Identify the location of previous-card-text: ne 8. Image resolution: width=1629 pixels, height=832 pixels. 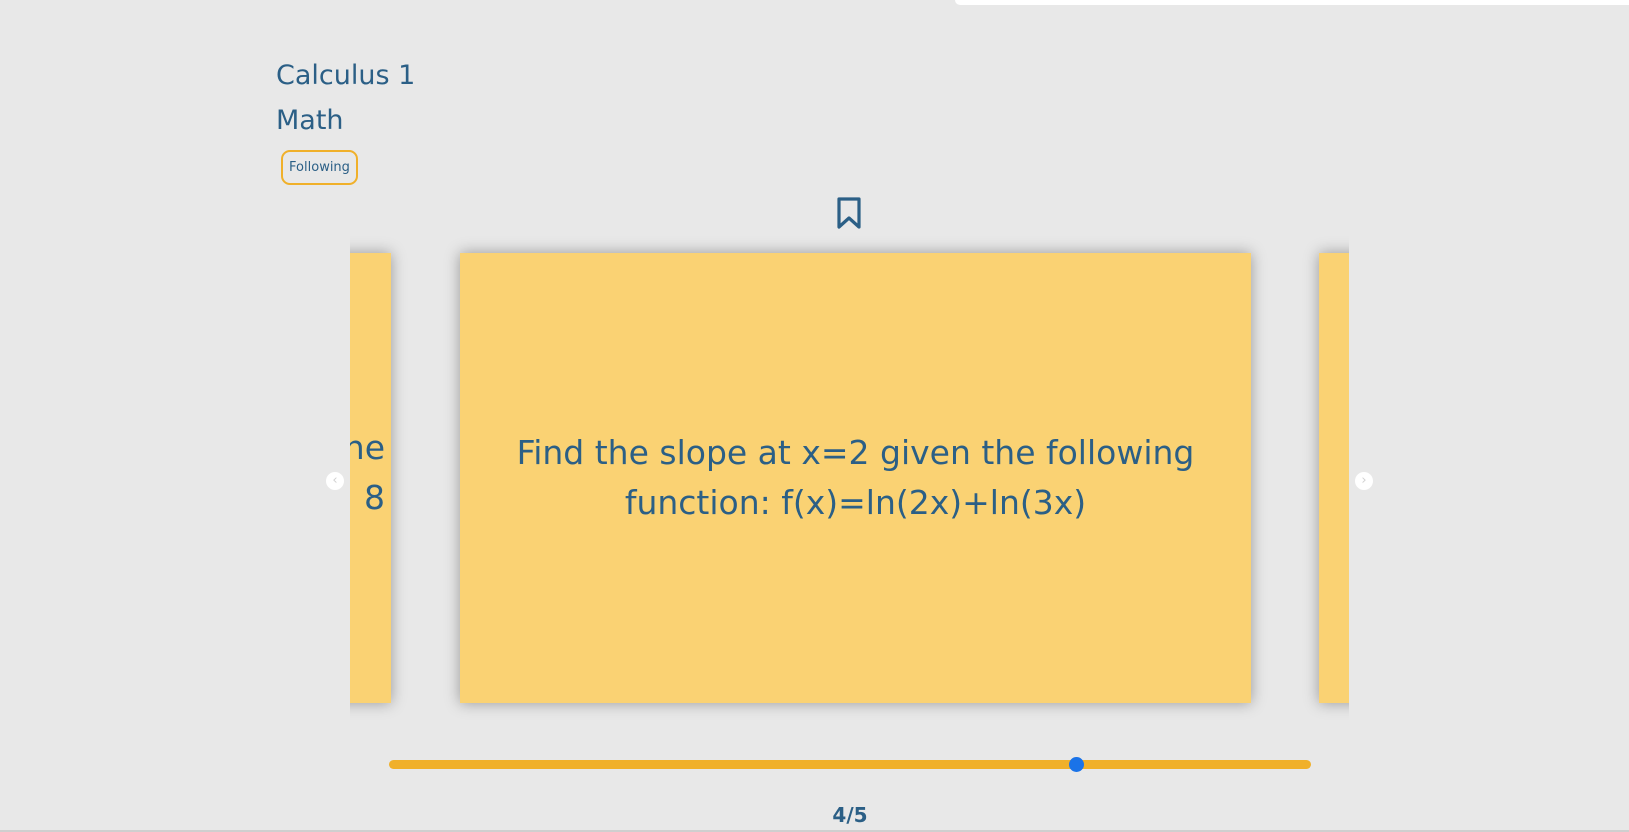
(367, 473).